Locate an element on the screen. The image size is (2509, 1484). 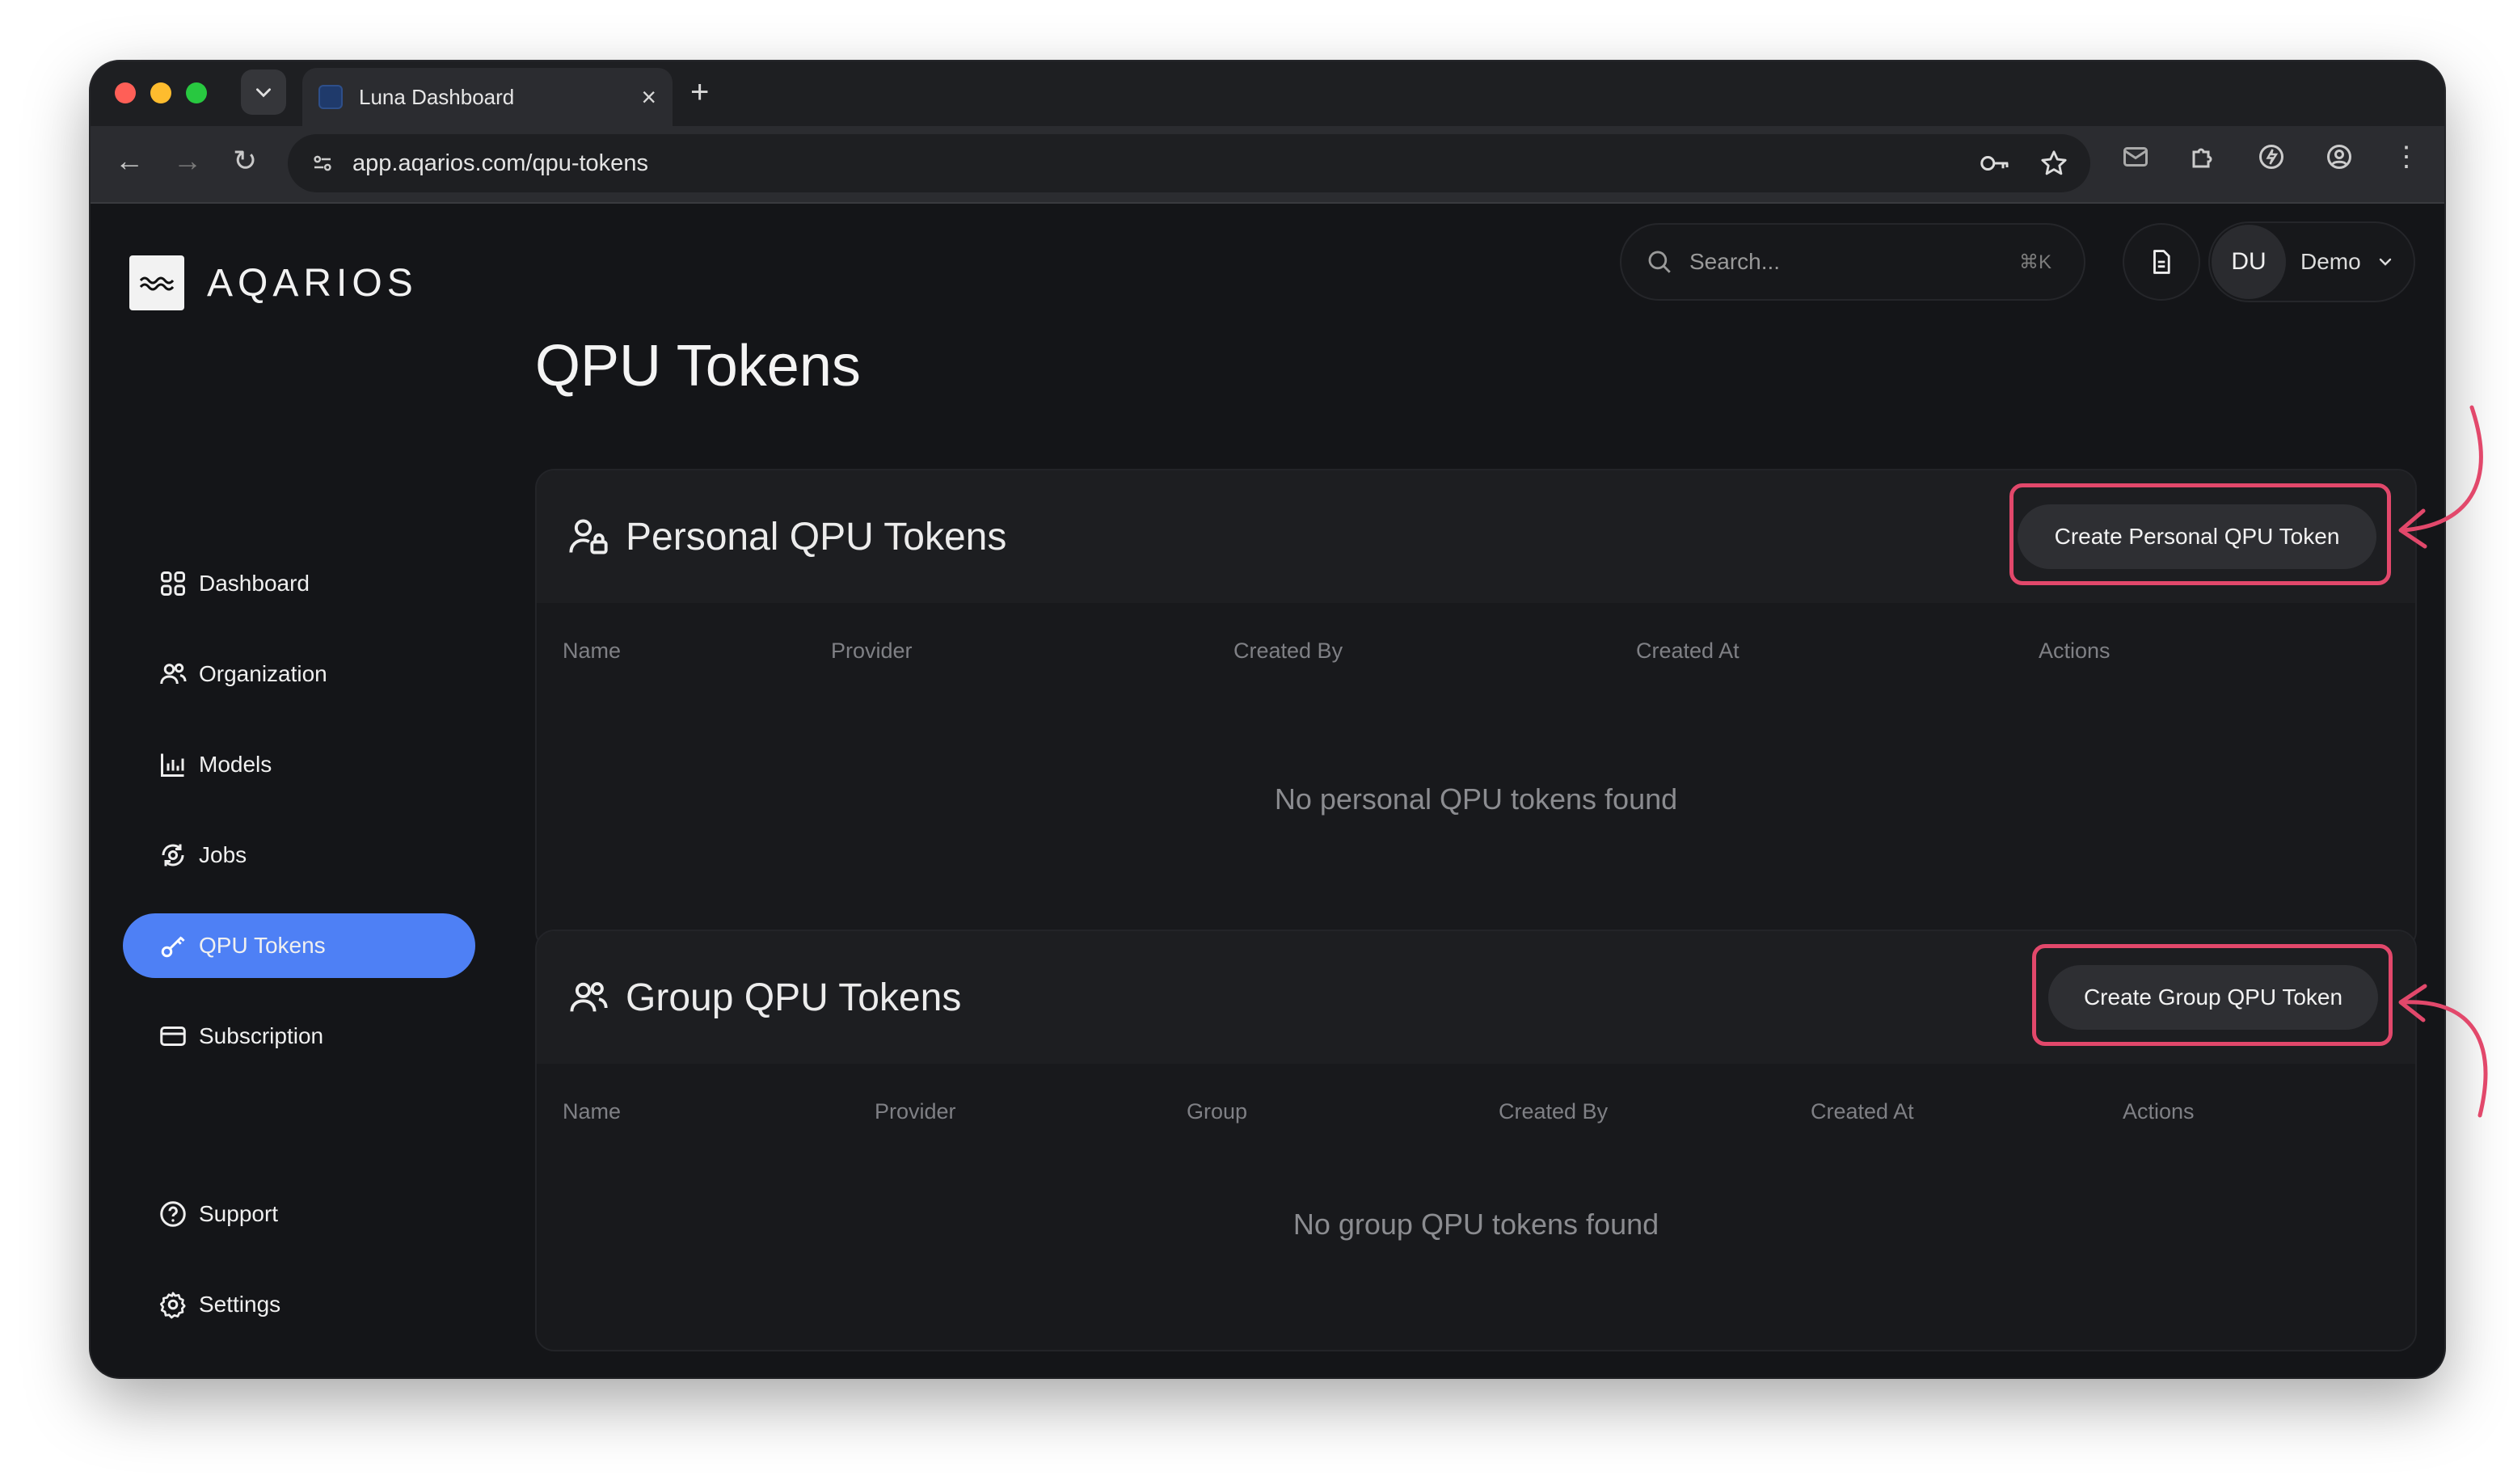
sidebar-item-qpu-tokens: QPU Tokens is located at coordinates (299, 945).